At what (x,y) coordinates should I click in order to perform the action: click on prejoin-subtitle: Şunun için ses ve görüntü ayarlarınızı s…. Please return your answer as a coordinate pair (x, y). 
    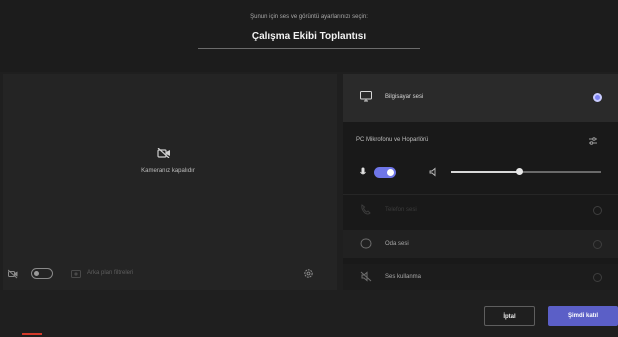
    Looking at the image, I should click on (309, 17).